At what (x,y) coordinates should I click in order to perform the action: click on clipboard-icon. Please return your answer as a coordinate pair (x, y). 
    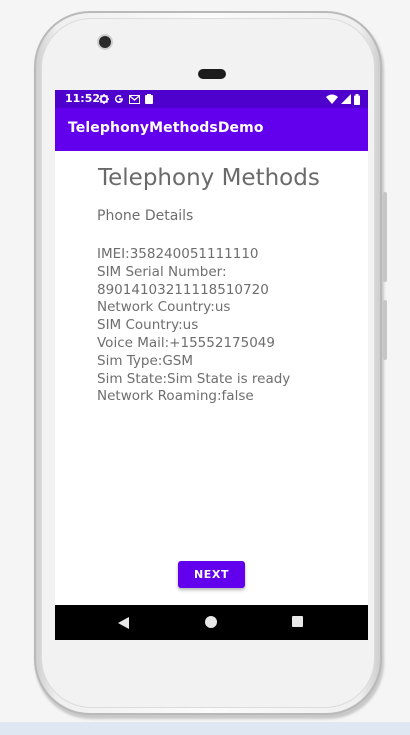
    Looking at the image, I should click on (149, 99).